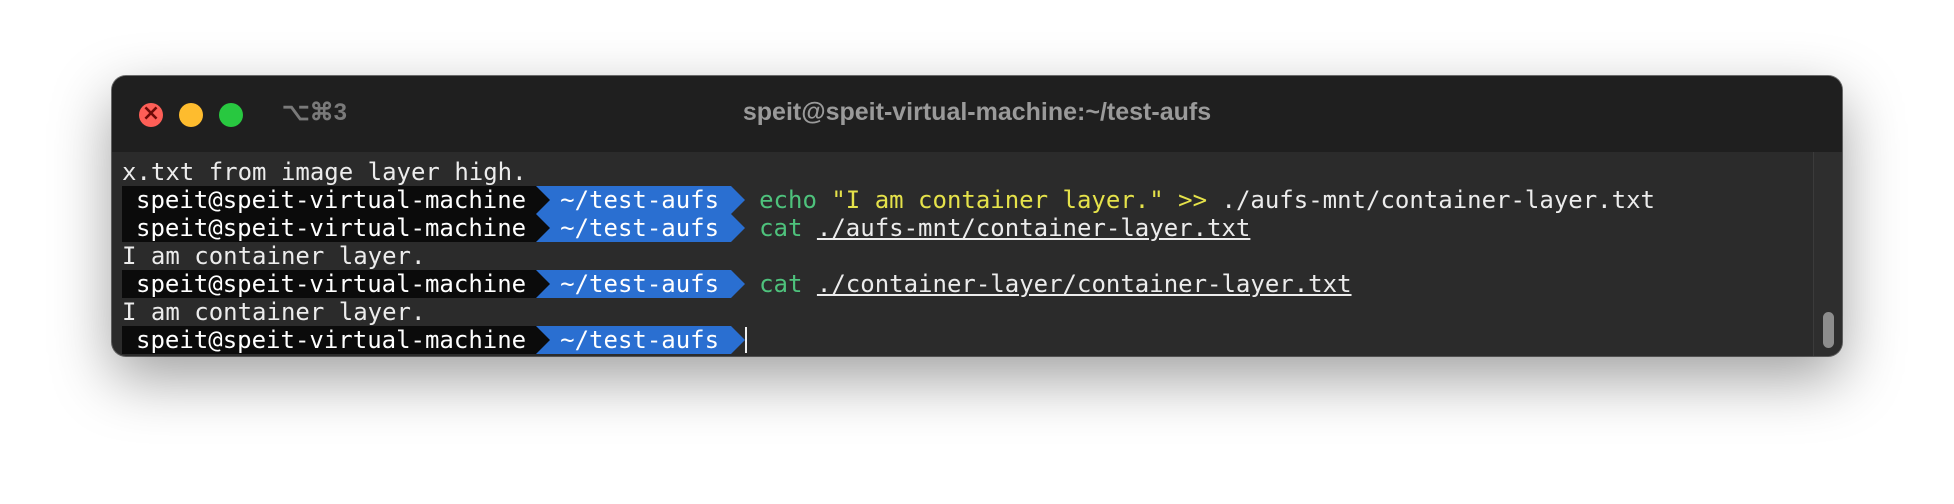 The height and width of the screenshot is (504, 1954). What do you see at coordinates (746, 340) in the screenshot?
I see `text-cursor` at bounding box center [746, 340].